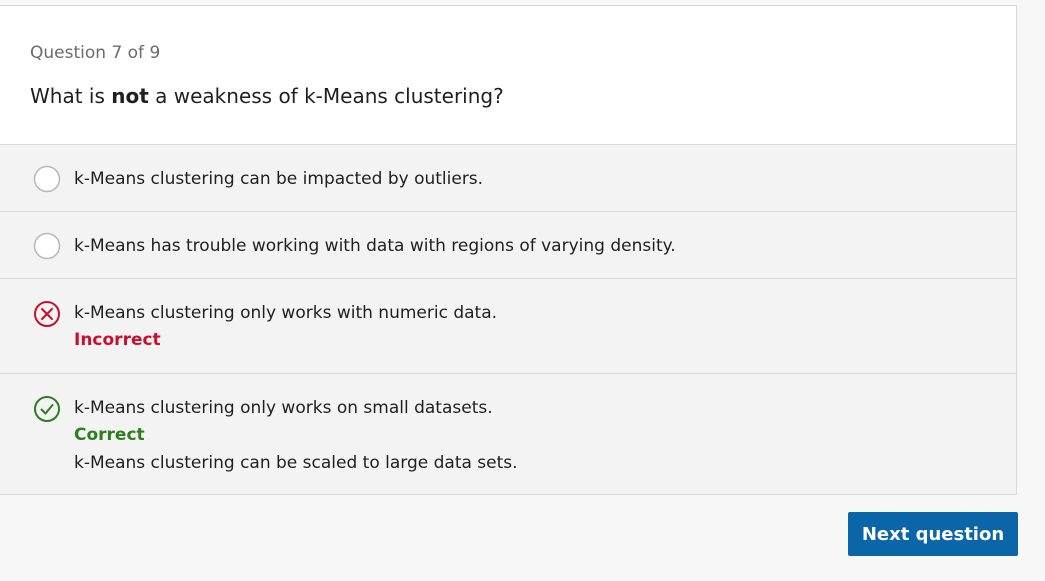 This screenshot has width=1045, height=581. I want to click on question-counter: Question 7 of 9, so click(95, 53).